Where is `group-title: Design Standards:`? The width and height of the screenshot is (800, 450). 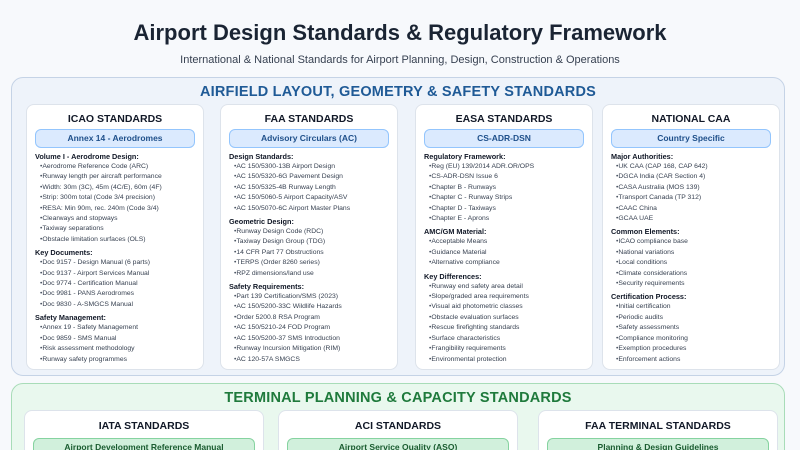 group-title: Design Standards: is located at coordinates (261, 156).